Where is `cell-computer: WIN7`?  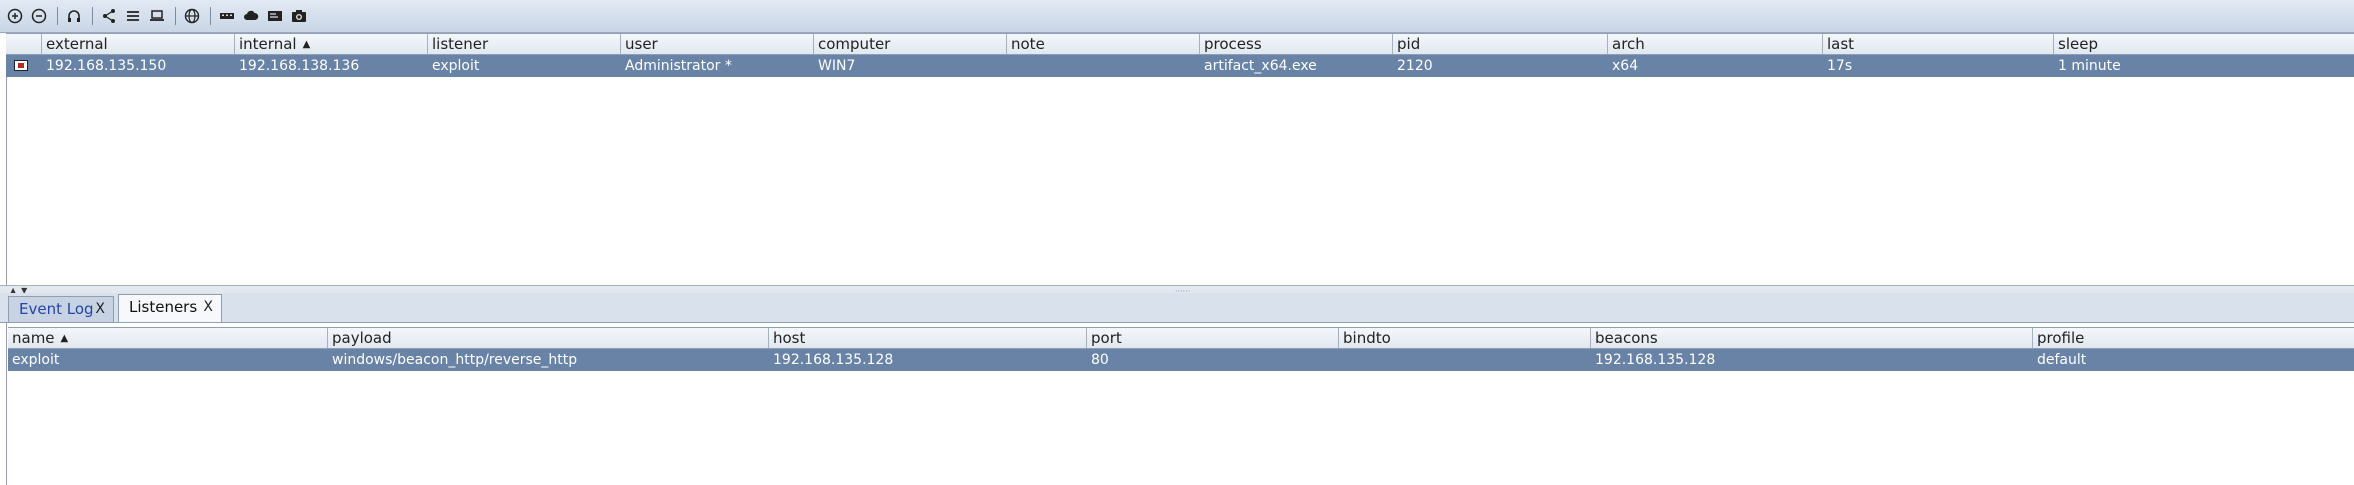 cell-computer: WIN7 is located at coordinates (837, 66).